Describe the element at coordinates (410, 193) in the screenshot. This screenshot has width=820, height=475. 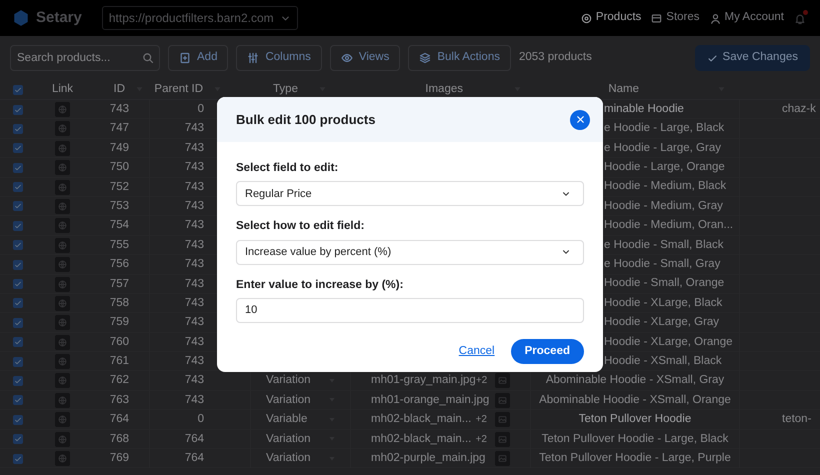
I see `select-dropdown: Regular Price` at that location.